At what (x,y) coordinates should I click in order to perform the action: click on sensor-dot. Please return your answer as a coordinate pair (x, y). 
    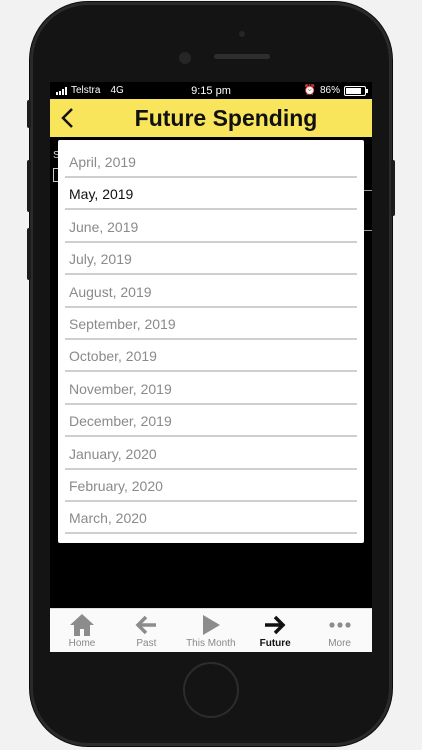
    Looking at the image, I should click on (242, 34).